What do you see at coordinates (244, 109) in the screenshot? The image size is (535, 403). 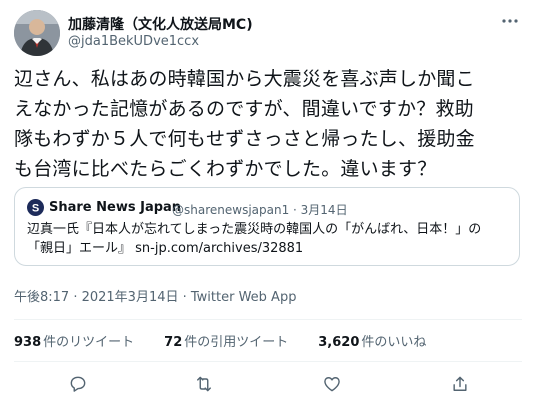 I see `tweet-line: えなかった記憶があるのですが、間違いですか？救助` at bounding box center [244, 109].